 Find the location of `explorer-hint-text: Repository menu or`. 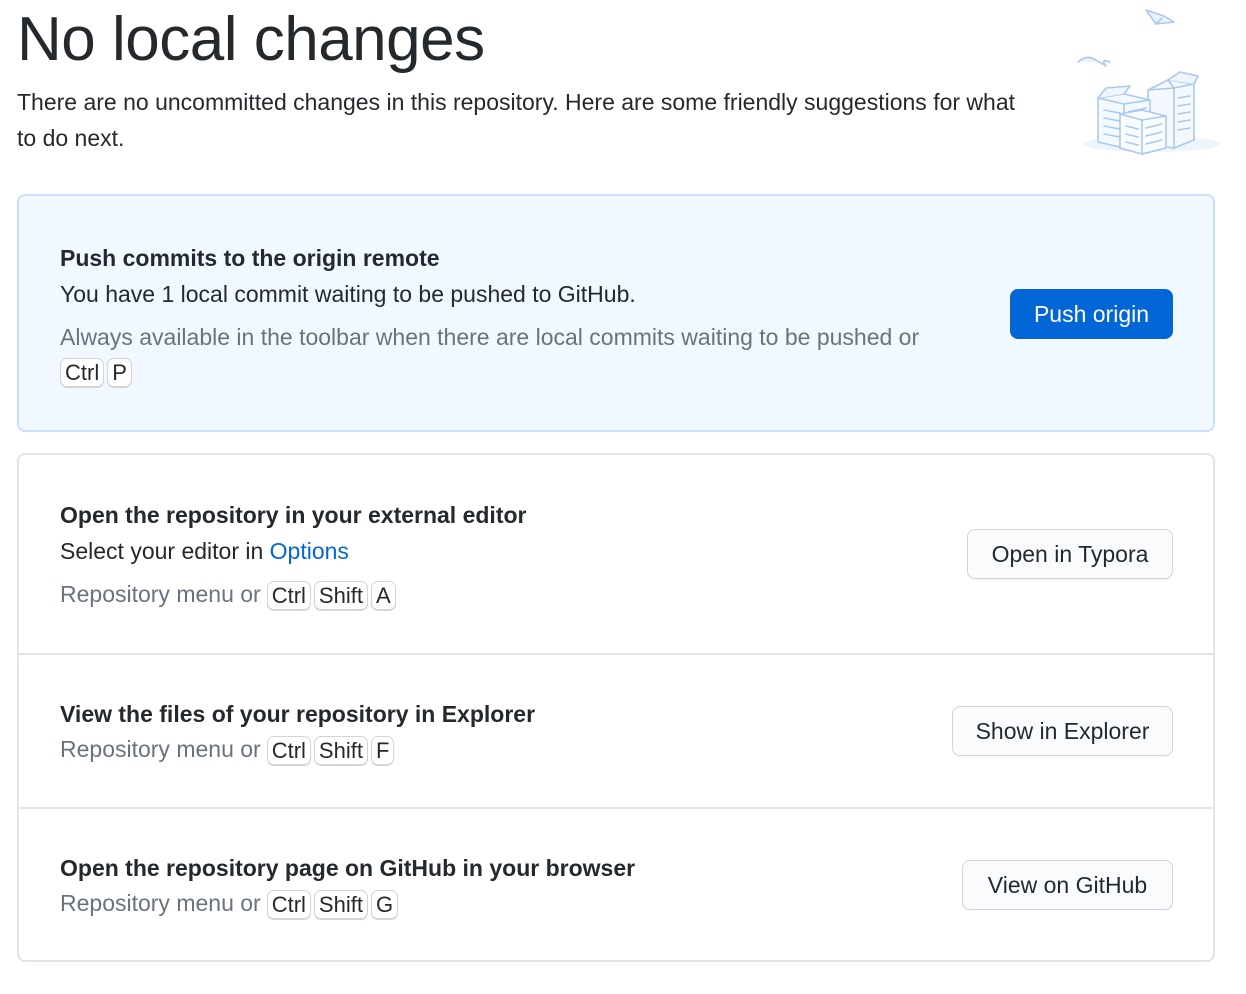

explorer-hint-text: Repository menu or is located at coordinates (160, 749).